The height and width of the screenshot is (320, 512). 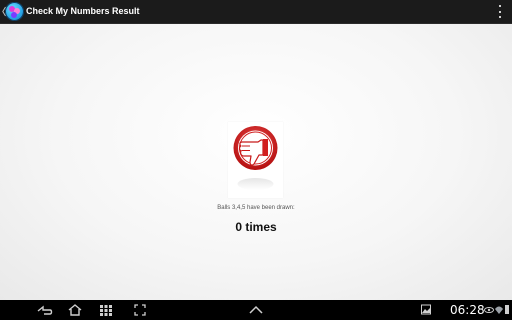 What do you see at coordinates (106, 310) in the screenshot?
I see `recent-apps-icon` at bounding box center [106, 310].